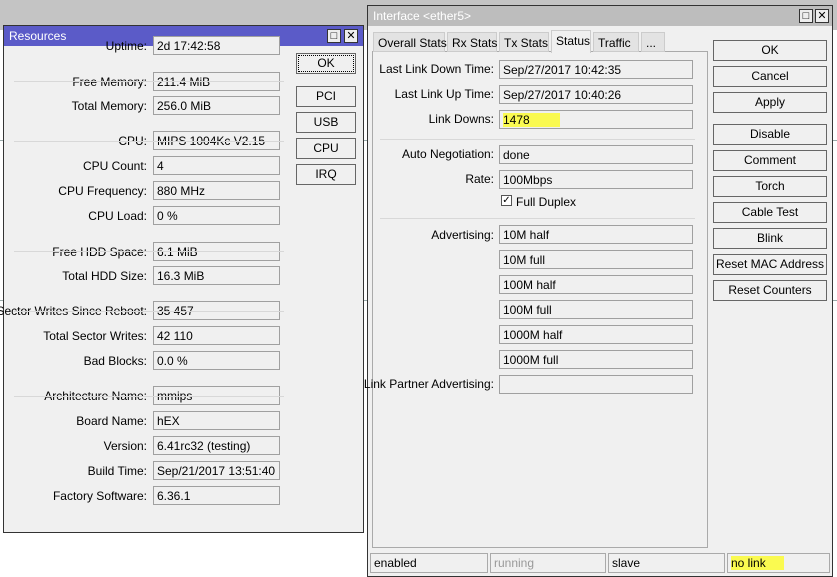 The width and height of the screenshot is (837, 577). Describe the element at coordinates (514, 563) in the screenshot. I see `status-running: running` at that location.